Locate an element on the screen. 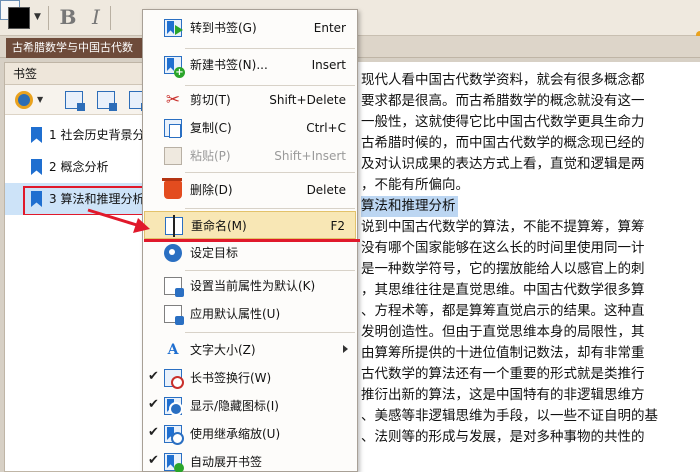  menu-item-goto-bookmark: 转到书签(G) Enter is located at coordinates (250, 28).